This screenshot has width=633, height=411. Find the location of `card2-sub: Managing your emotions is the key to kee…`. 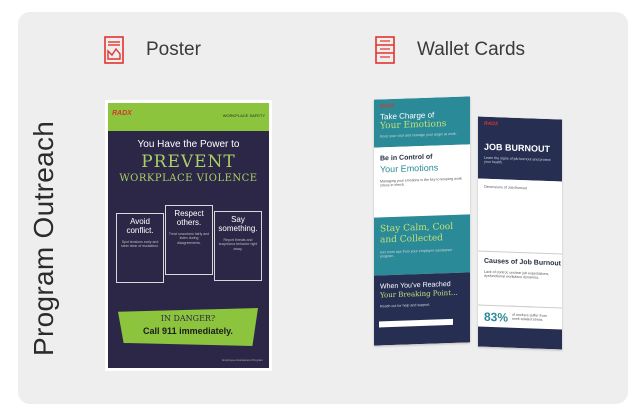

card2-sub: Managing your emotions is the key to kee… is located at coordinates (421, 182).